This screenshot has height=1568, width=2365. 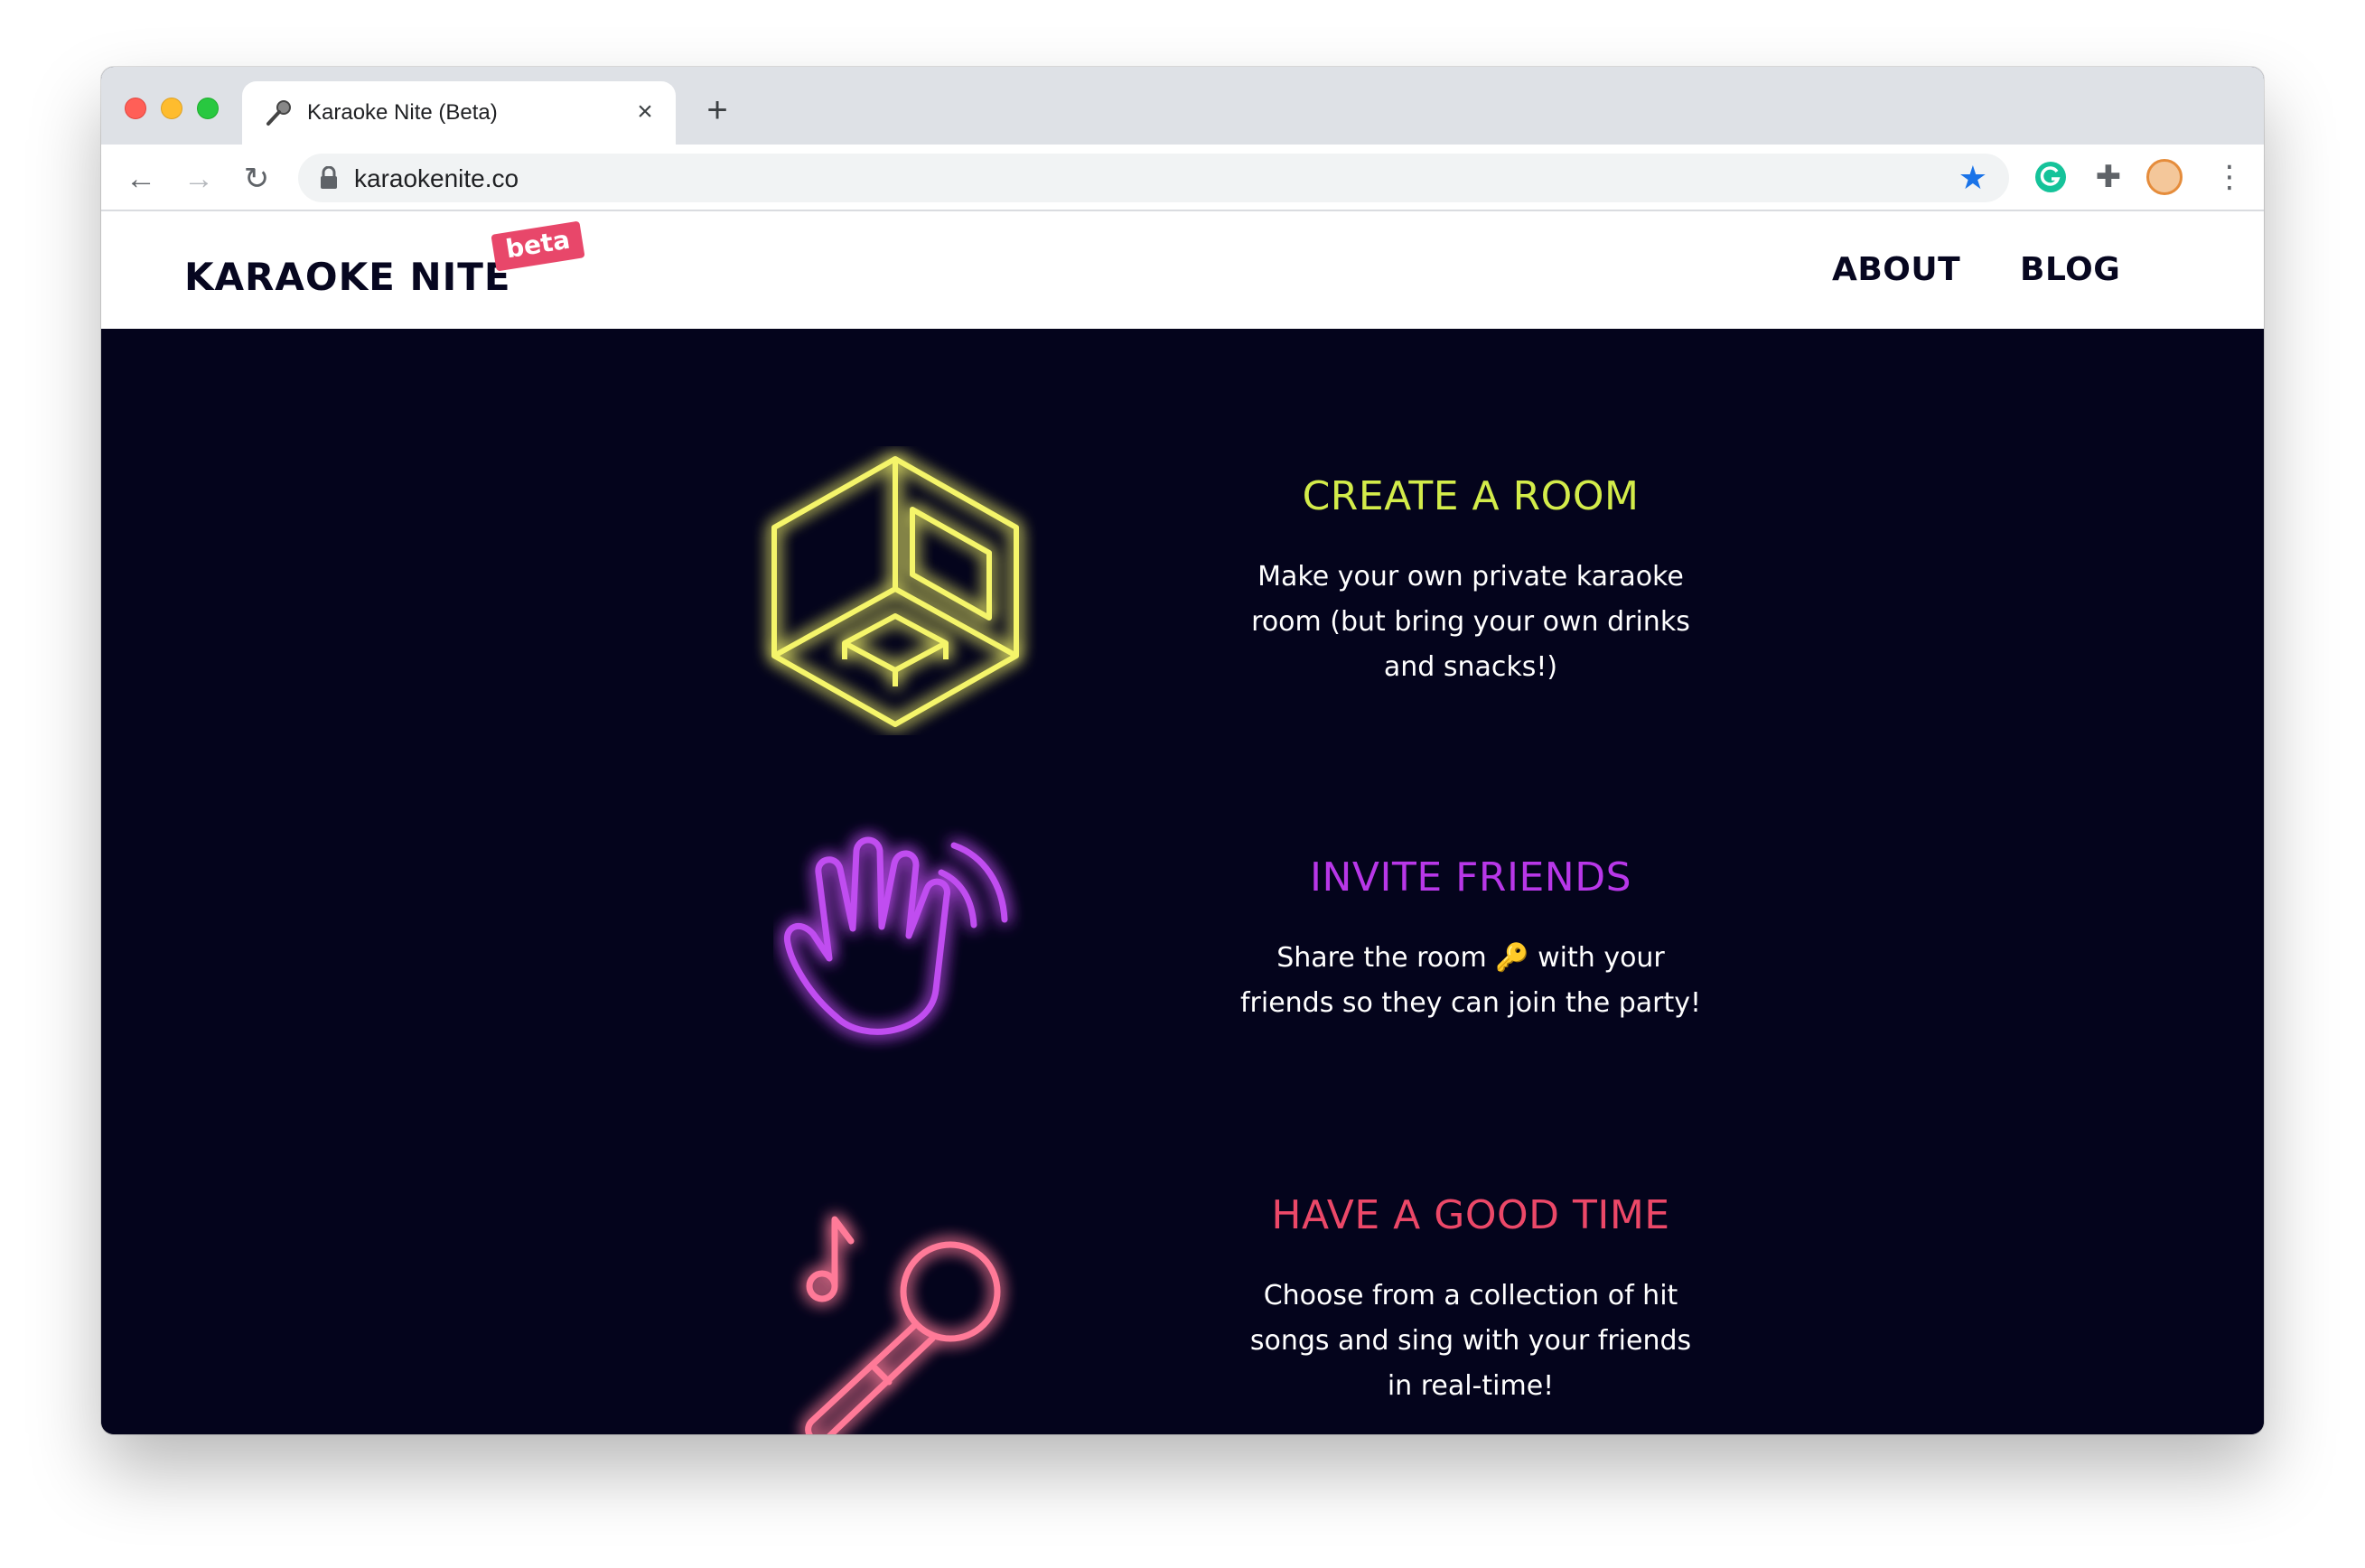 What do you see at coordinates (1470, 958) in the screenshot?
I see `desc-line: Share the room 🔑 with your` at bounding box center [1470, 958].